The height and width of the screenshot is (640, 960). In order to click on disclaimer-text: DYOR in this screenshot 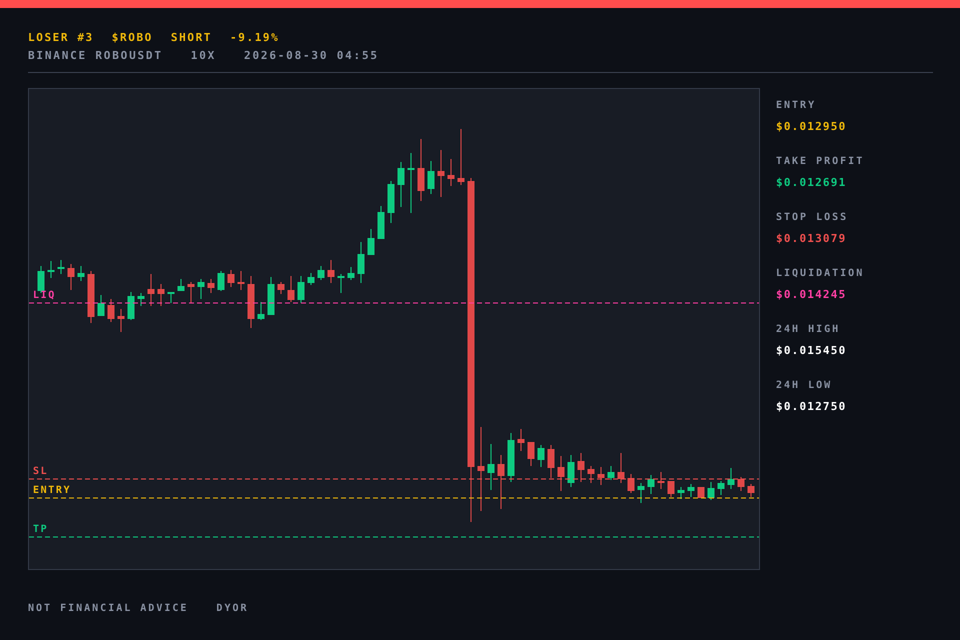, I will do `click(232, 608)`.